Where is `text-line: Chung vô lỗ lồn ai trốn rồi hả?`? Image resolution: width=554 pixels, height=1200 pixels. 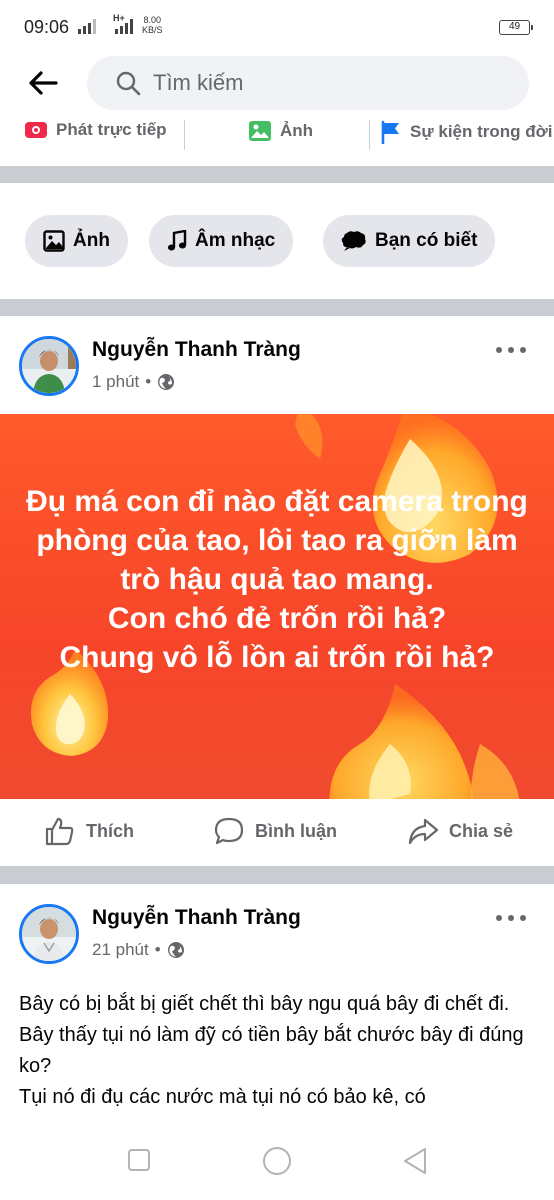
text-line: Chung vô lỗ lồn ai trốn rồi hả? is located at coordinates (277, 657).